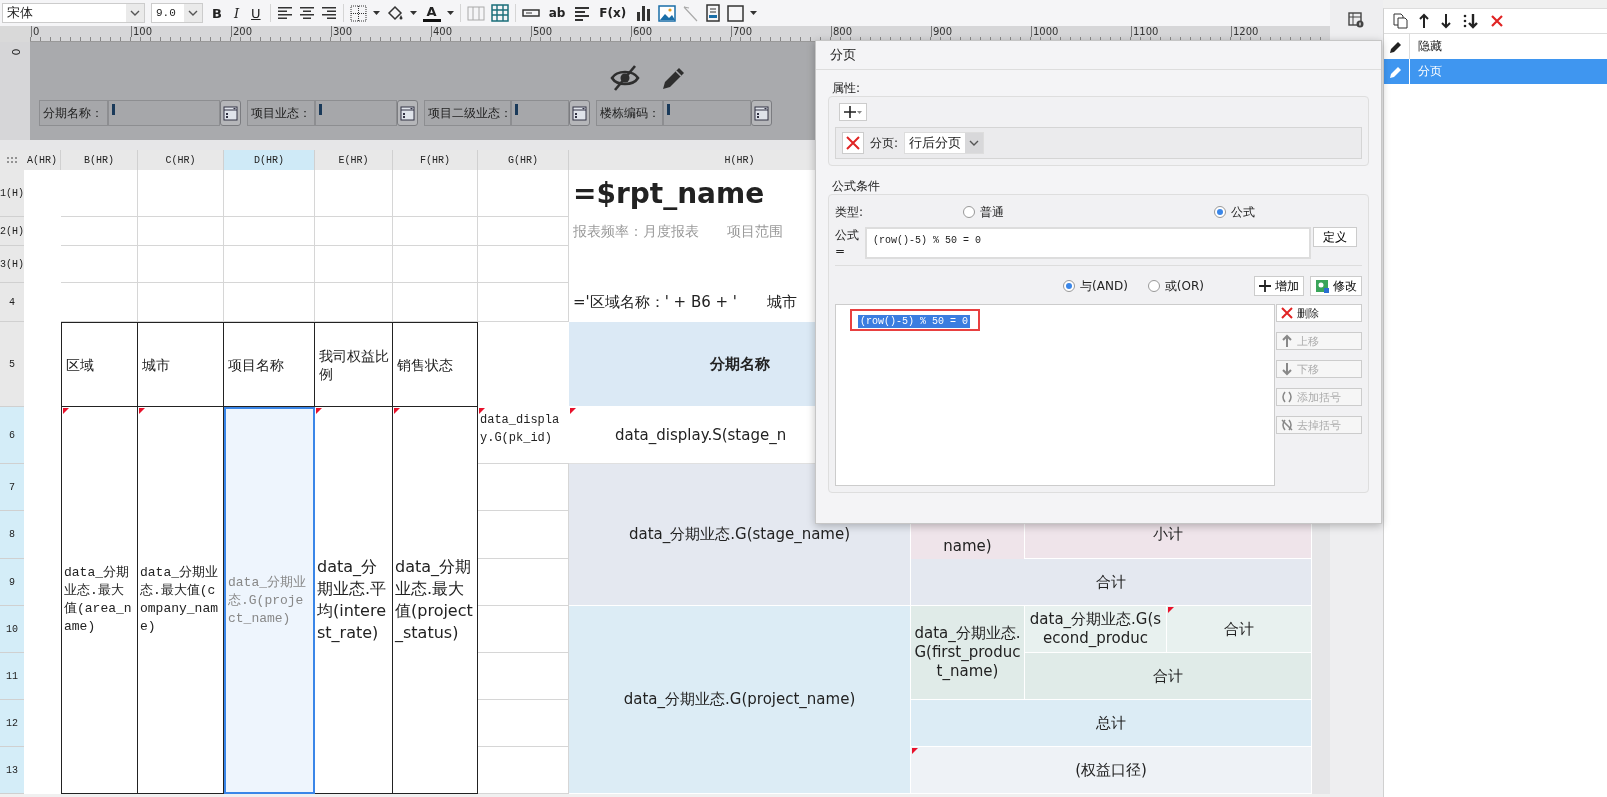  What do you see at coordinates (217, 13) in the screenshot?
I see `bold-button: B` at bounding box center [217, 13].